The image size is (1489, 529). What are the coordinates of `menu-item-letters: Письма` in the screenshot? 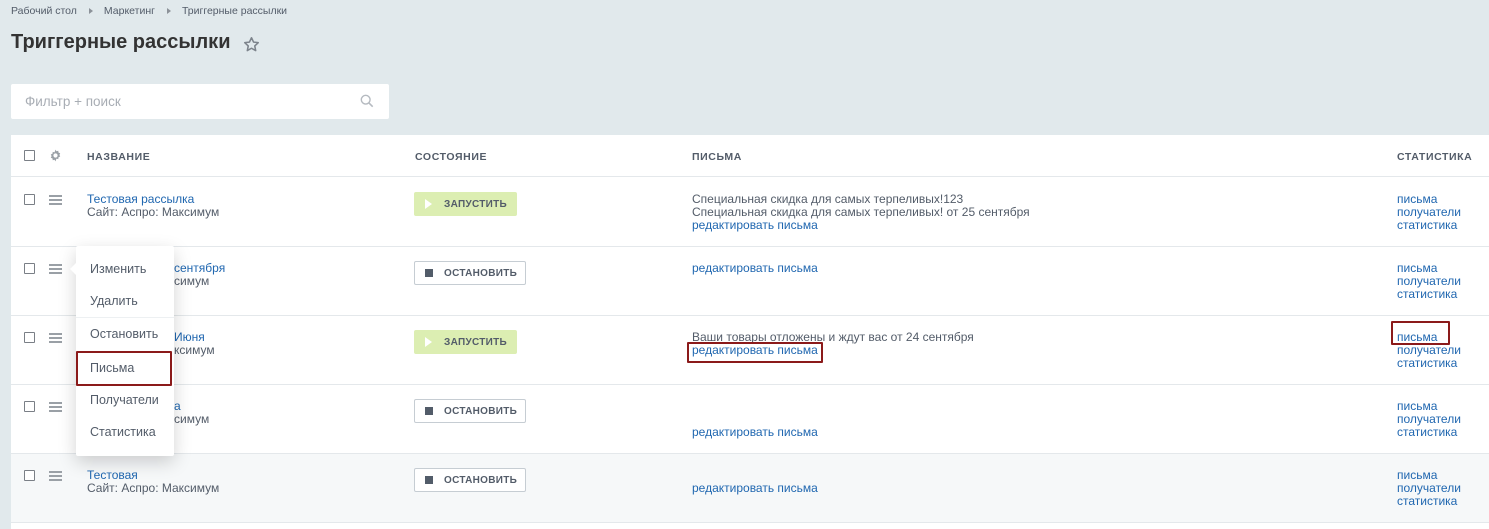 It's located at (112, 368).